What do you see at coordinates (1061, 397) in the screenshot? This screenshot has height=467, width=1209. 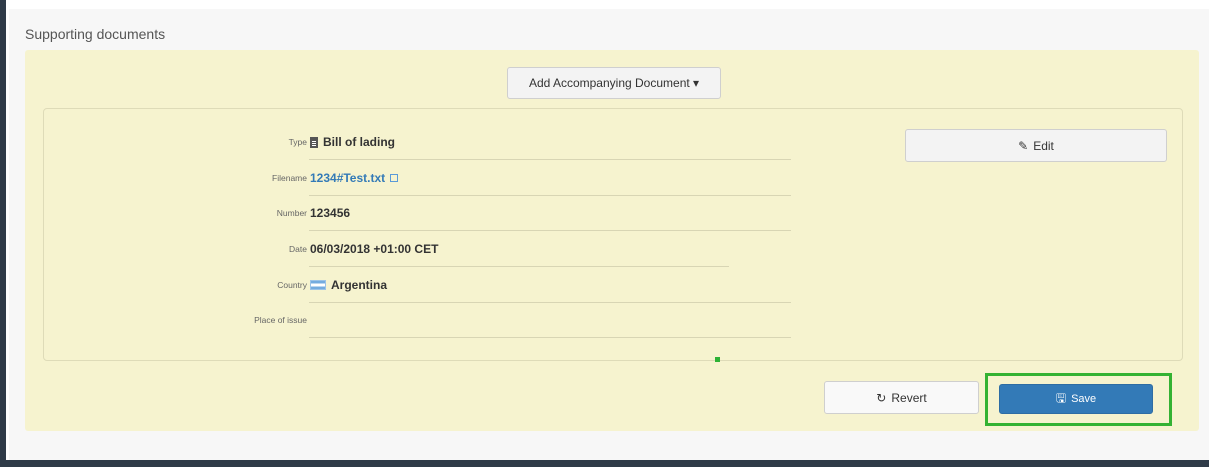 I see `save-icon: 🖫` at bounding box center [1061, 397].